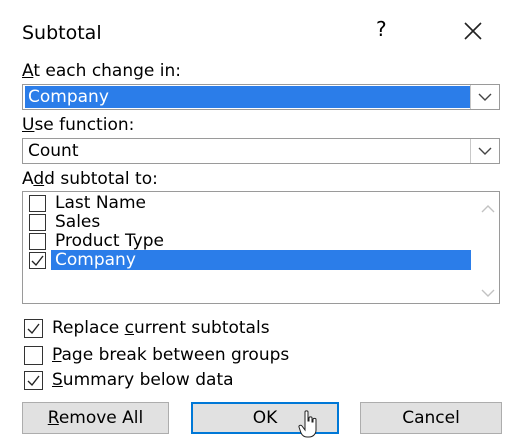 The height and width of the screenshot is (442, 516). I want to click on list-item: Last Name, so click(250, 203).